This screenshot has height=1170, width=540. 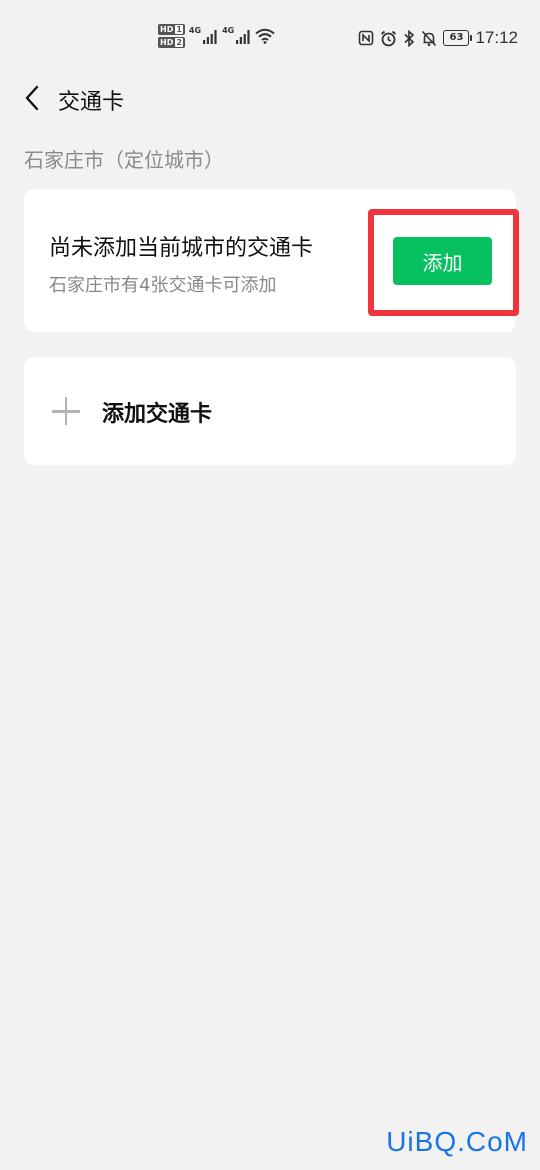 What do you see at coordinates (409, 38) in the screenshot?
I see `bluetooth-icon` at bounding box center [409, 38].